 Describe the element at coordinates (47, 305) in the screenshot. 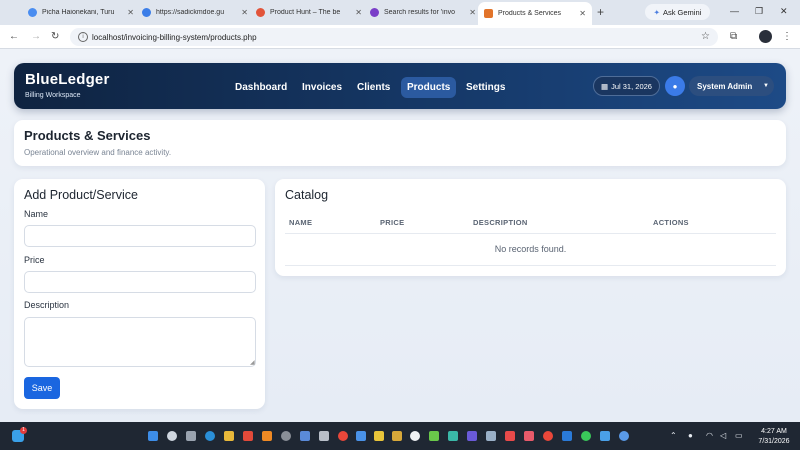

I see `description-label: Description` at that location.